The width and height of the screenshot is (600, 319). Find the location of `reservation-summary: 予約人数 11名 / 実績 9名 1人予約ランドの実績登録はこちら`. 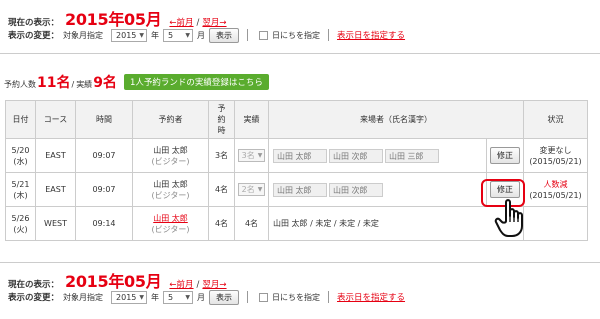

reservation-summary: 予約人数 11名 / 実績 9名 1人予約ランドの実績登録はこちら is located at coordinates (136, 82).